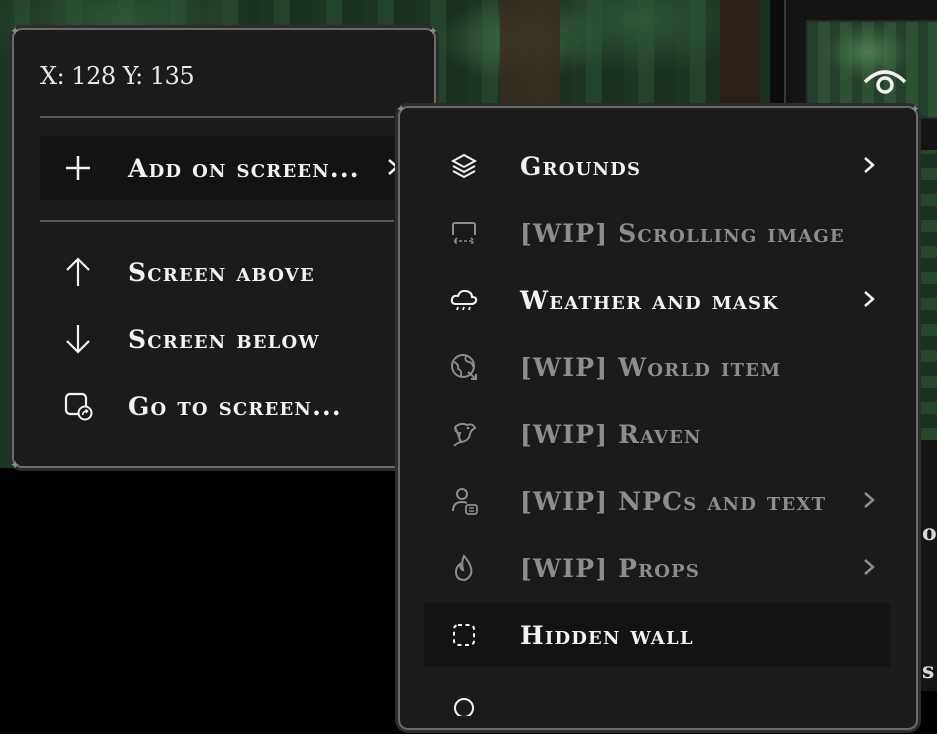 This screenshot has height=734, width=937. I want to click on scroll-image-icon, so click(464, 233).